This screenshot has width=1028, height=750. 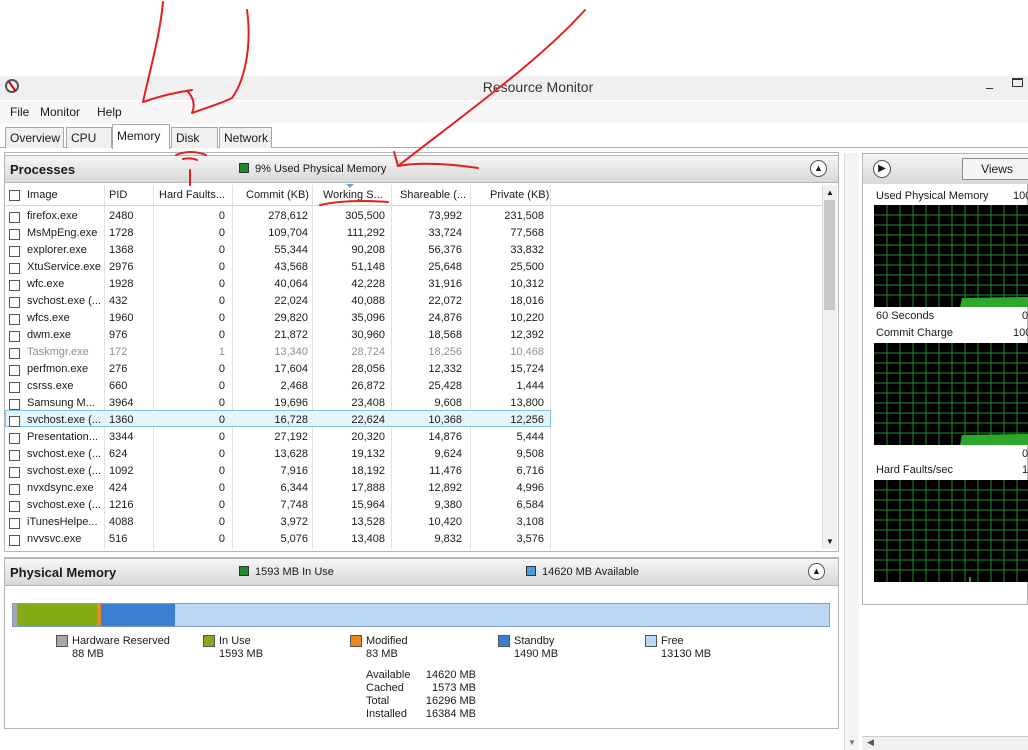 What do you see at coordinates (291, 301) in the screenshot?
I see `process-cell: 22,024` at bounding box center [291, 301].